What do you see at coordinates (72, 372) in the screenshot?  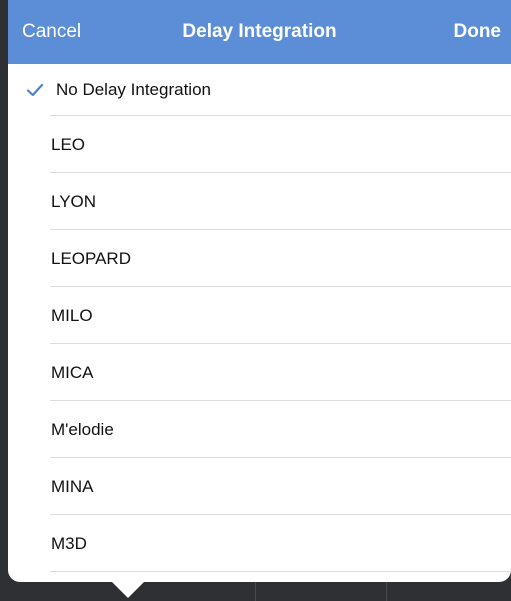 I see `list-item-label: MICA` at bounding box center [72, 372].